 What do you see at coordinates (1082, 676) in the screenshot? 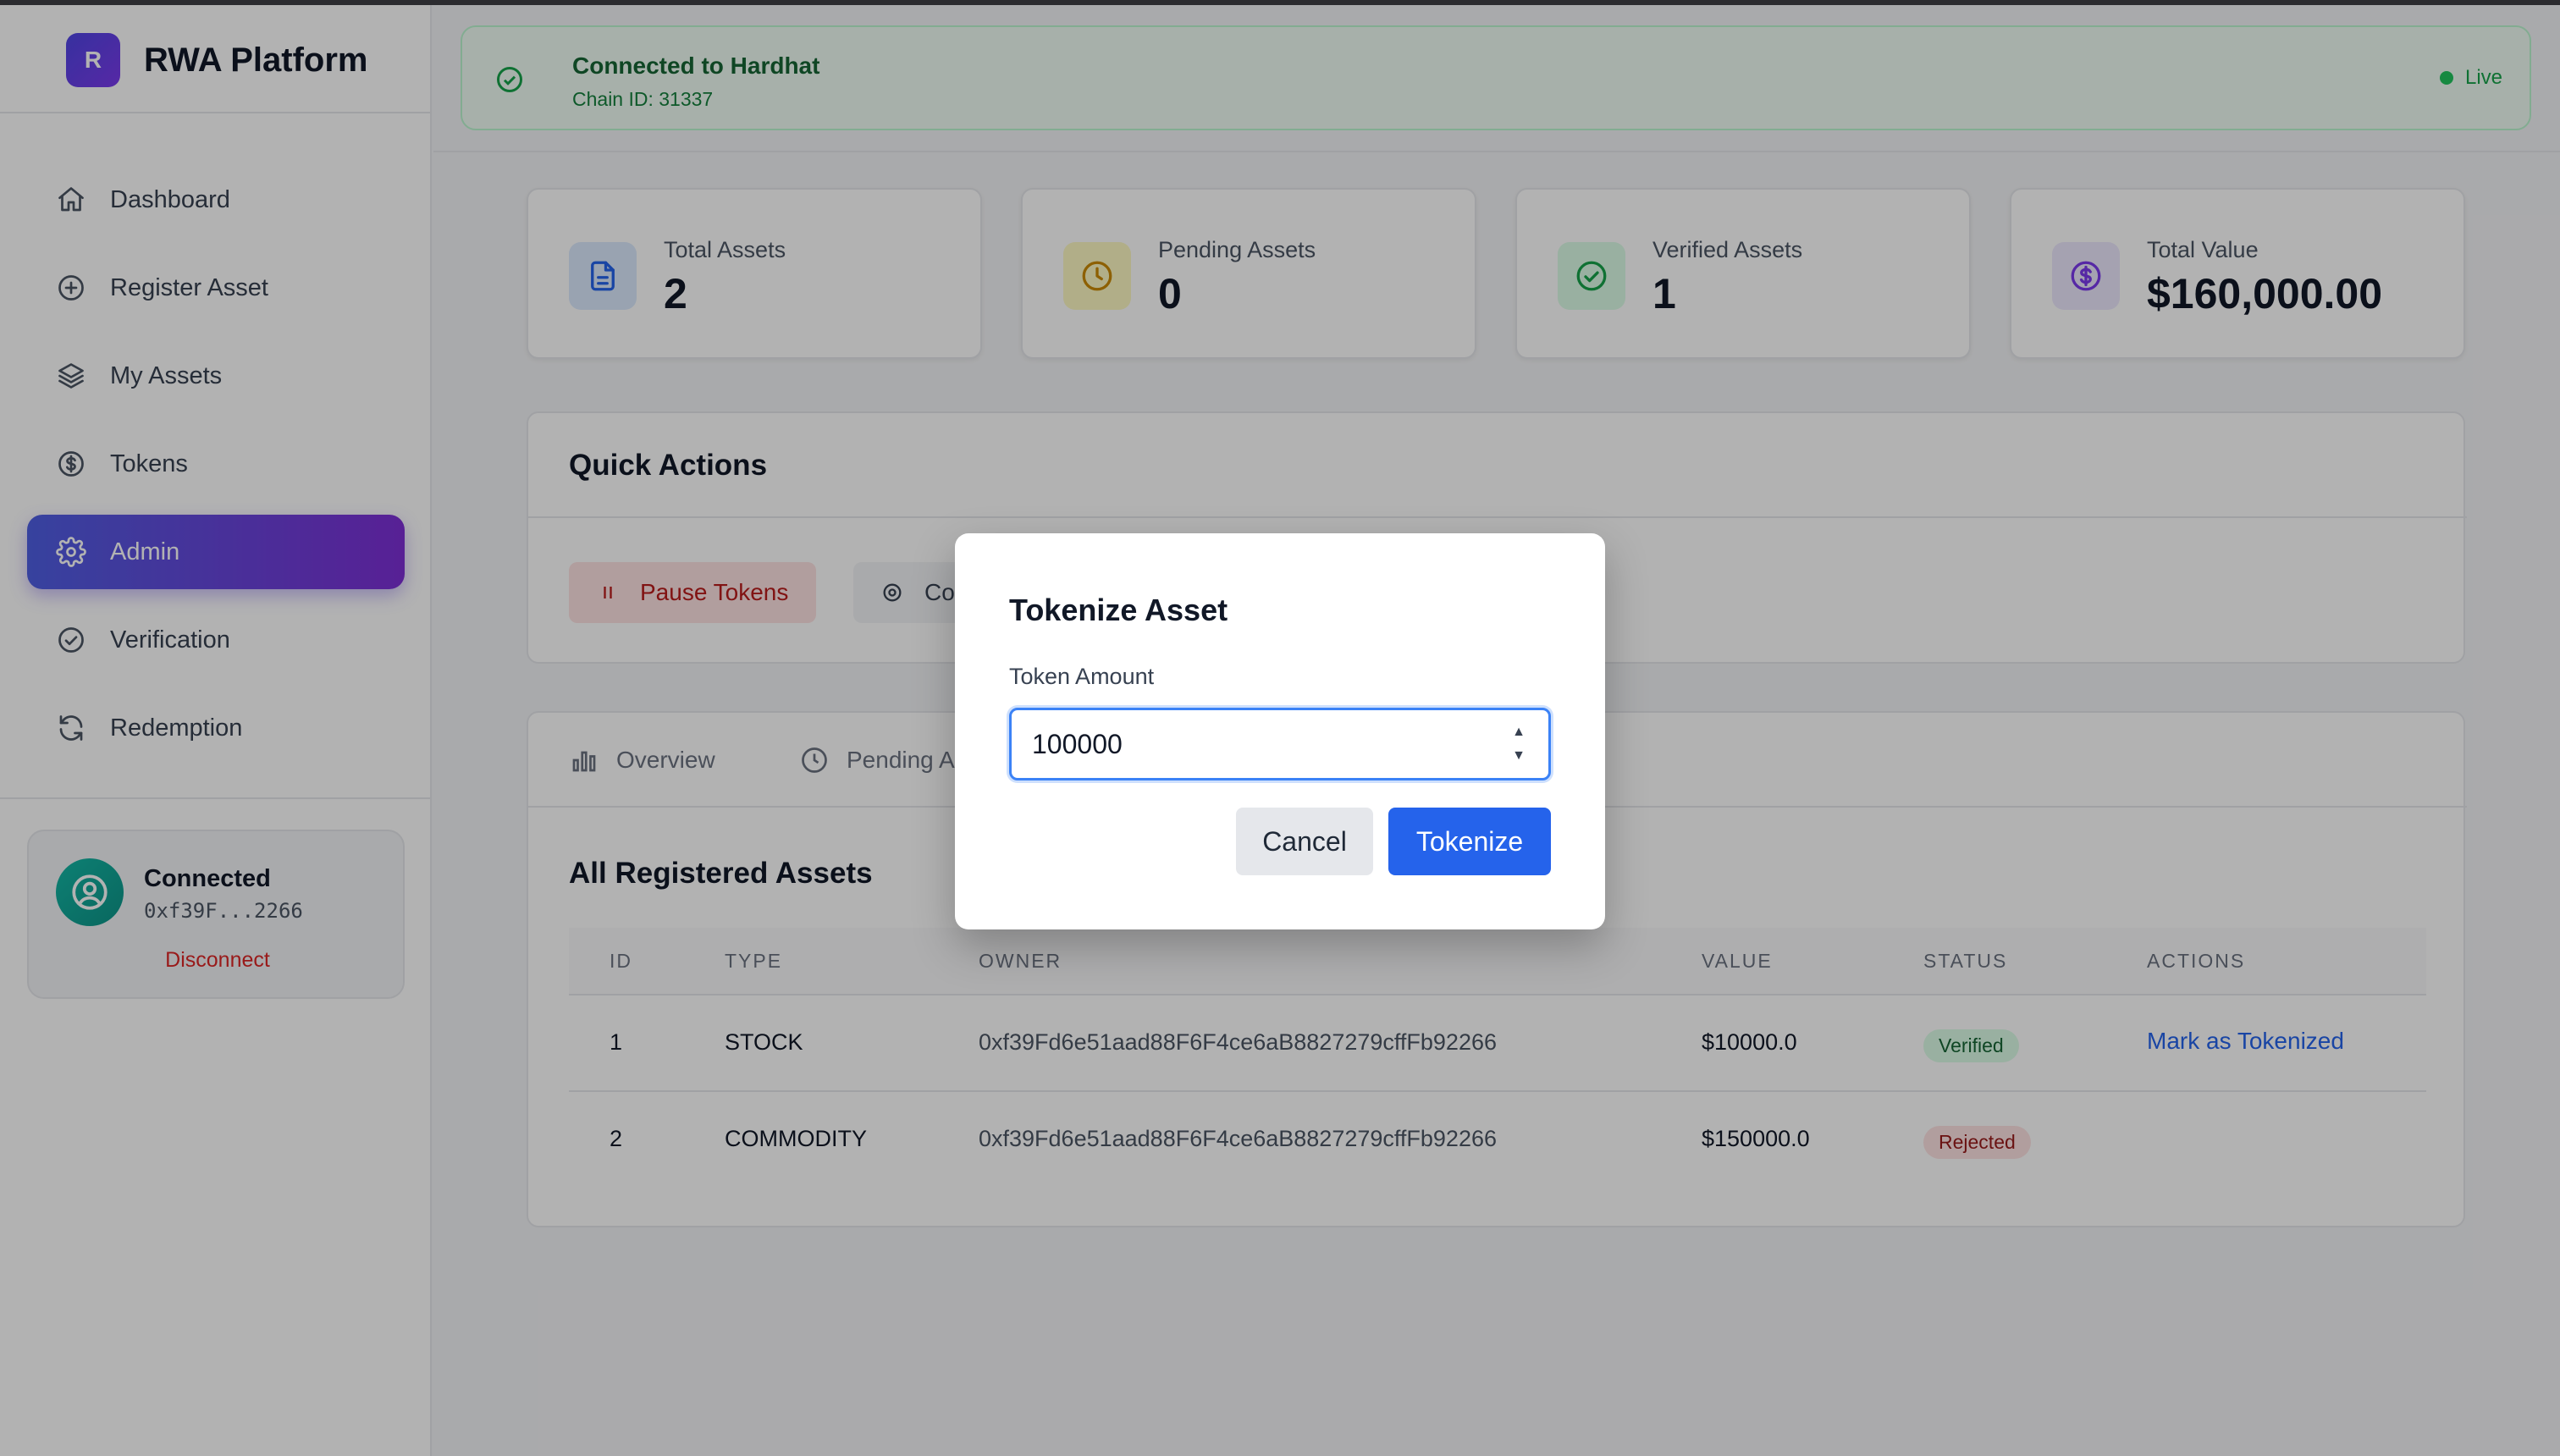
I see `token-amount-label: Token Amount` at bounding box center [1082, 676].